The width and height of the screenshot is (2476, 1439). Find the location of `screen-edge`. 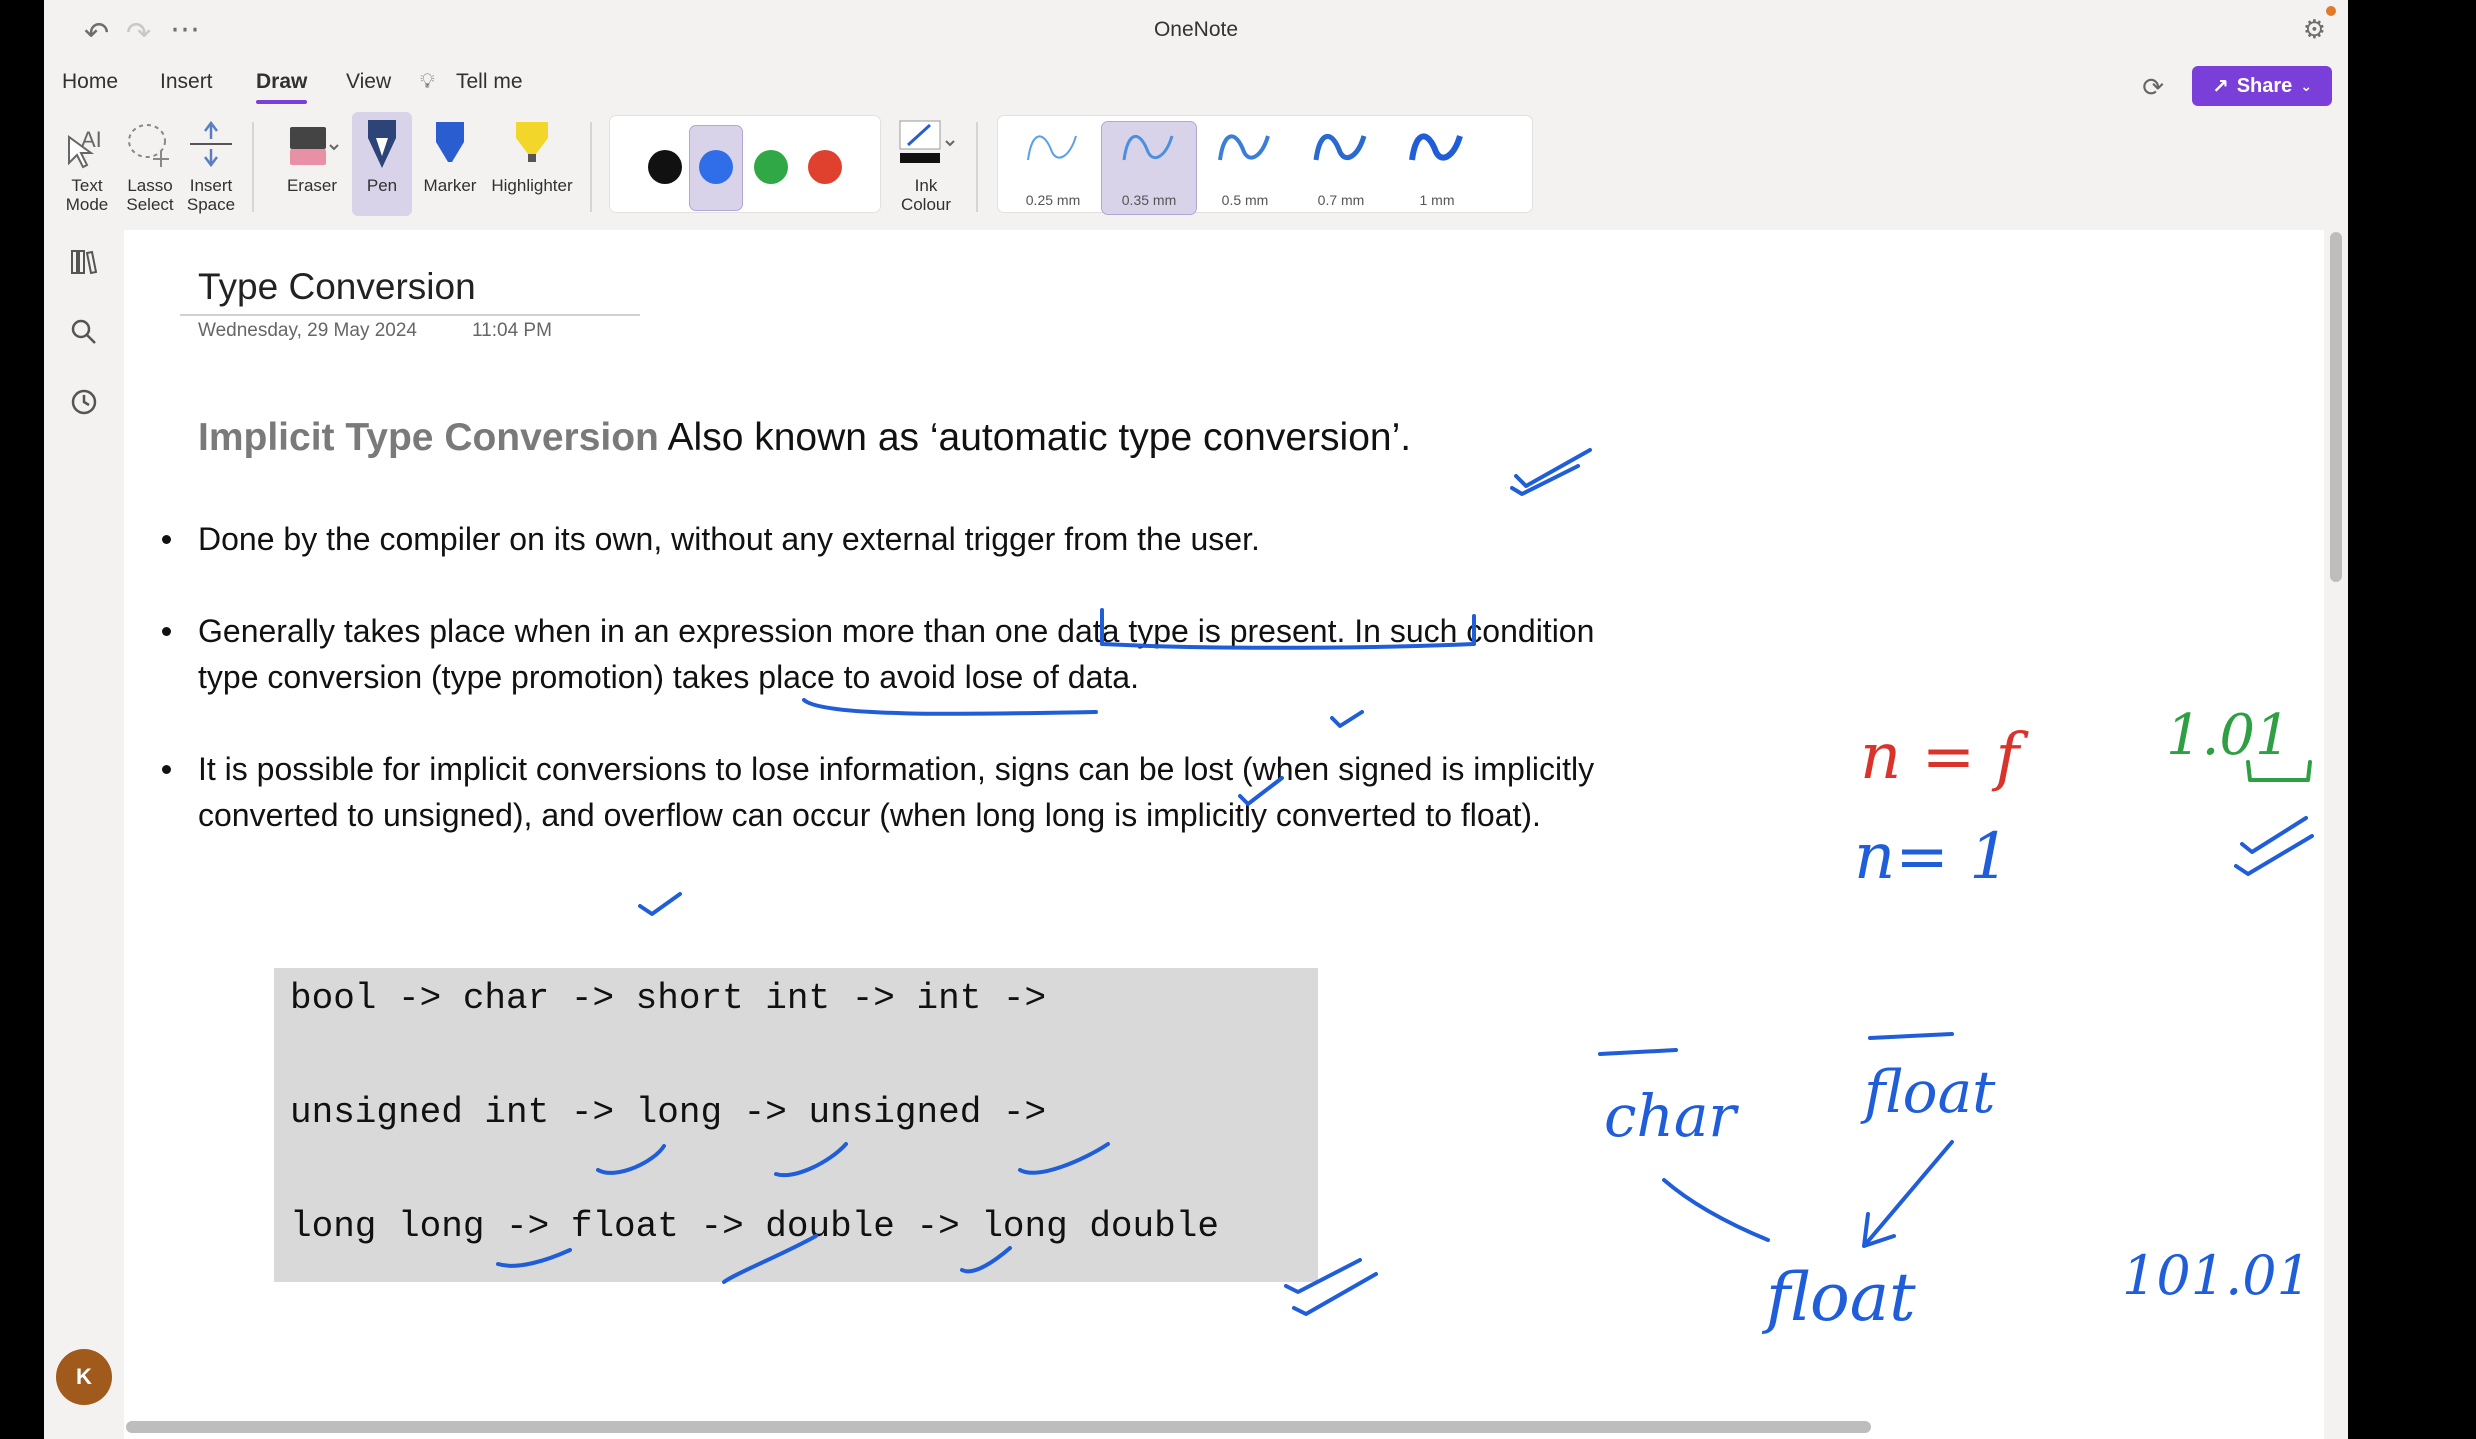

screen-edge is located at coordinates (2412, 719).